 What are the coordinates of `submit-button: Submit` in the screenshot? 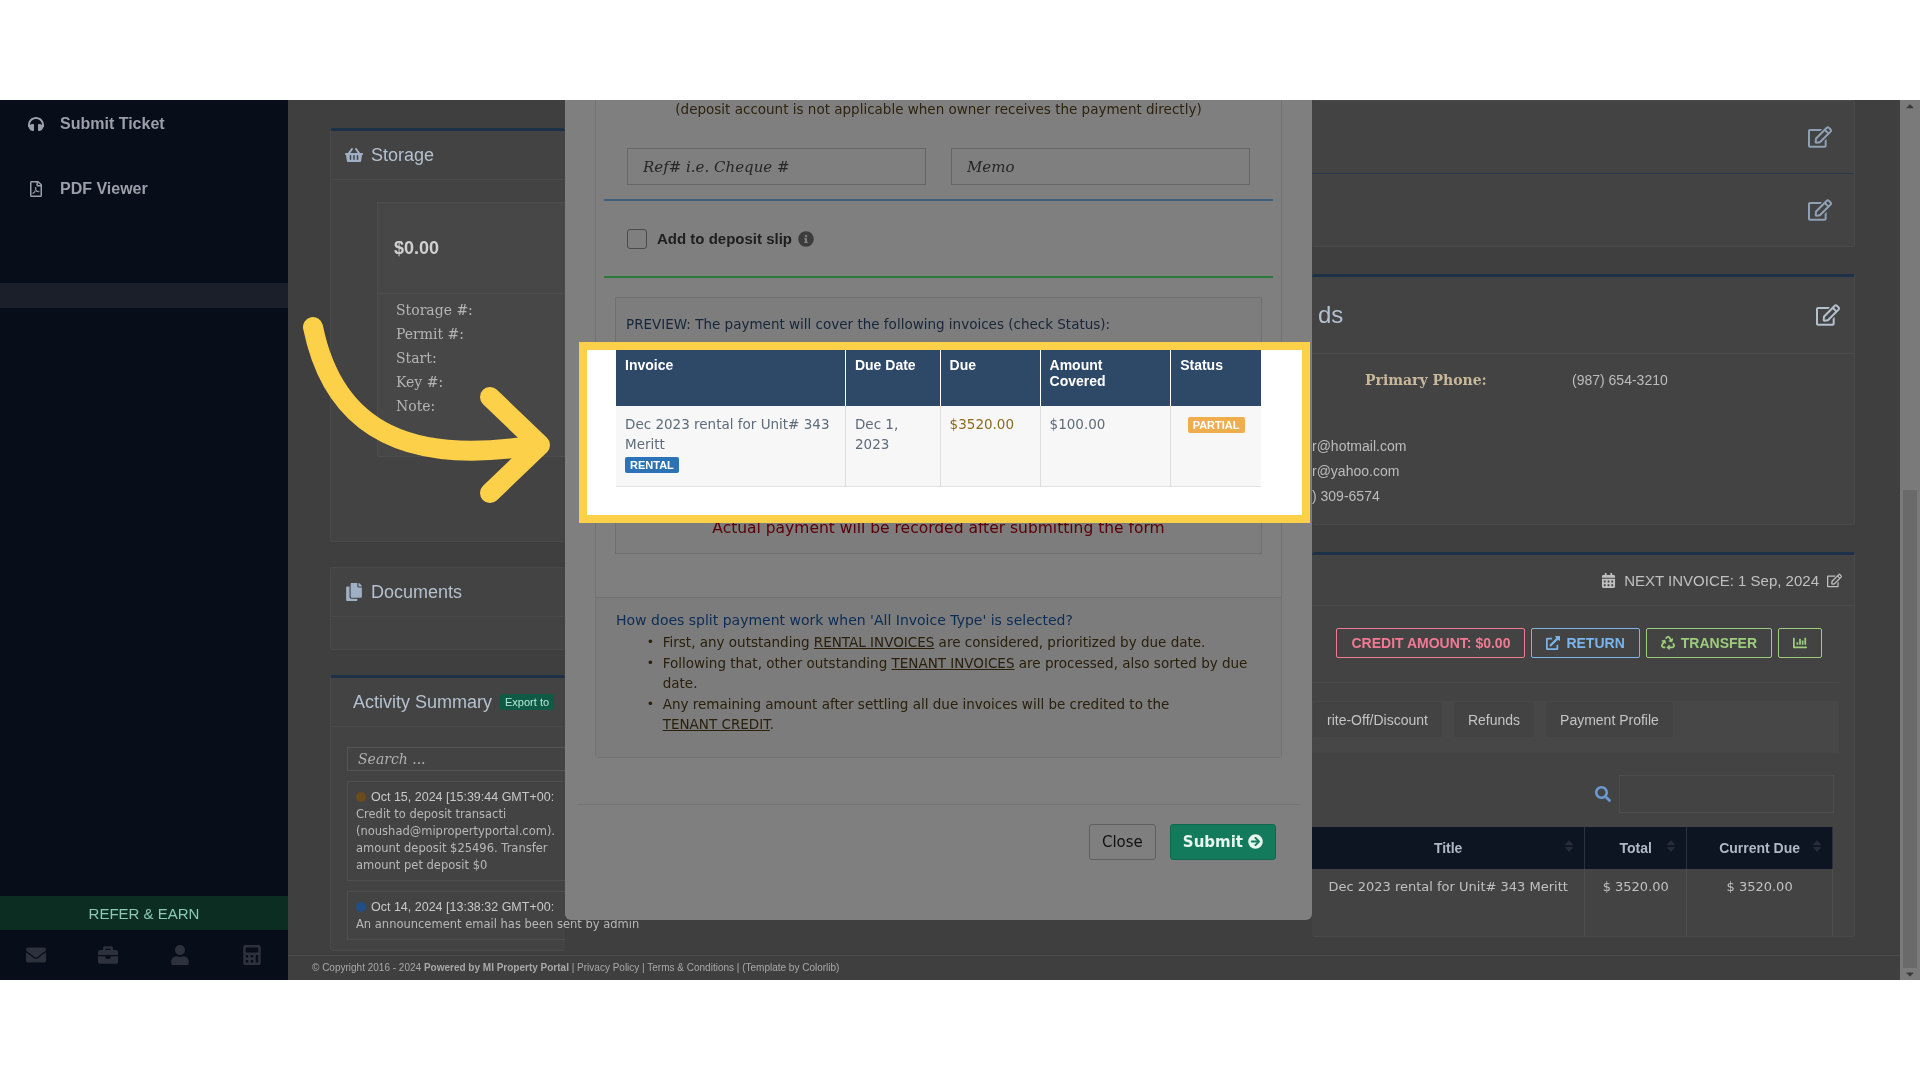 It's located at (1222, 841).